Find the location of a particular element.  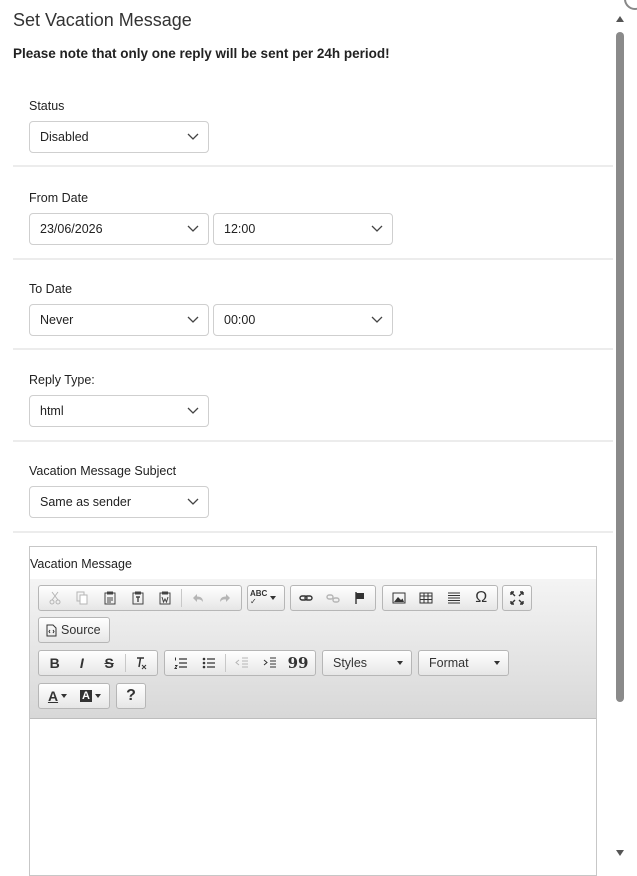

styles-label: Styles is located at coordinates (350, 663).